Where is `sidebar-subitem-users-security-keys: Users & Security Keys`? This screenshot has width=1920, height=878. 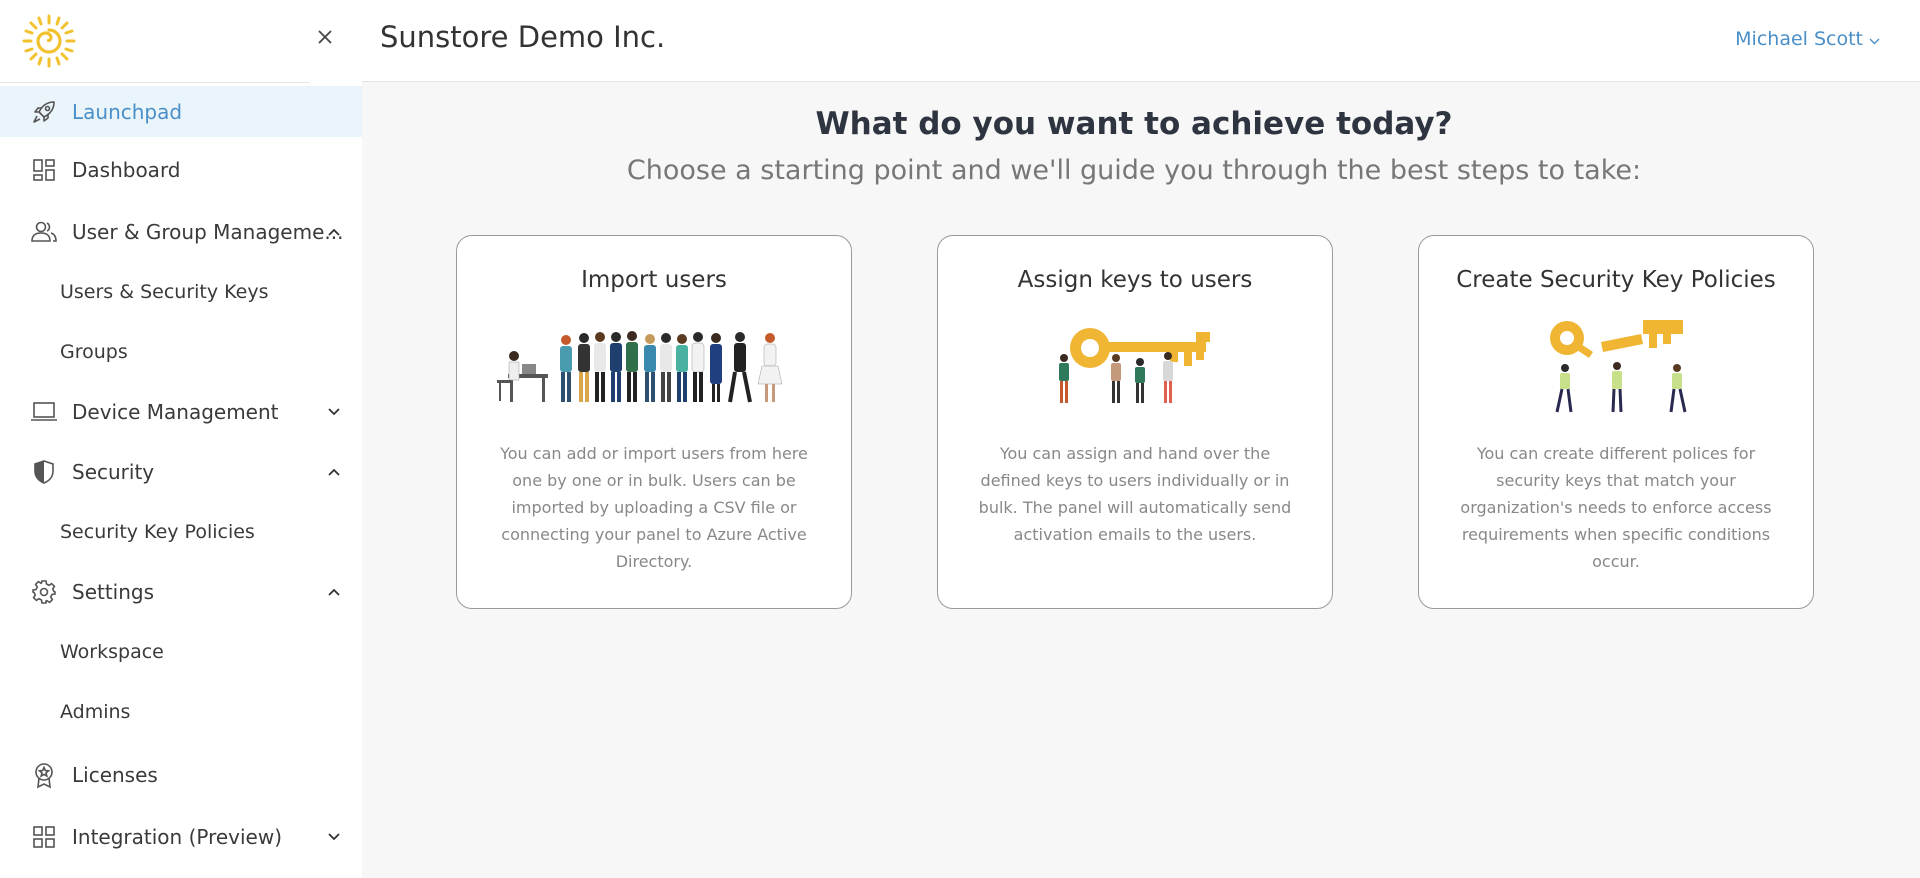
sidebar-subitem-users-security-keys: Users & Security Keys is located at coordinates (181, 292).